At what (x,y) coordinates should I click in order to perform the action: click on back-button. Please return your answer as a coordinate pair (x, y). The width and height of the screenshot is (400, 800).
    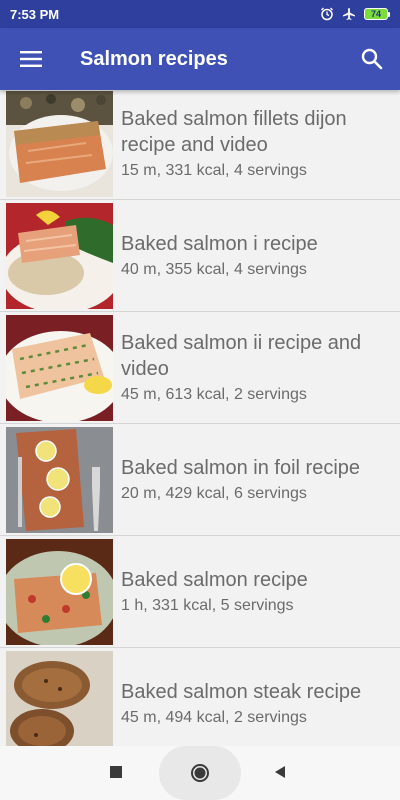
    Looking at the image, I should click on (280, 772).